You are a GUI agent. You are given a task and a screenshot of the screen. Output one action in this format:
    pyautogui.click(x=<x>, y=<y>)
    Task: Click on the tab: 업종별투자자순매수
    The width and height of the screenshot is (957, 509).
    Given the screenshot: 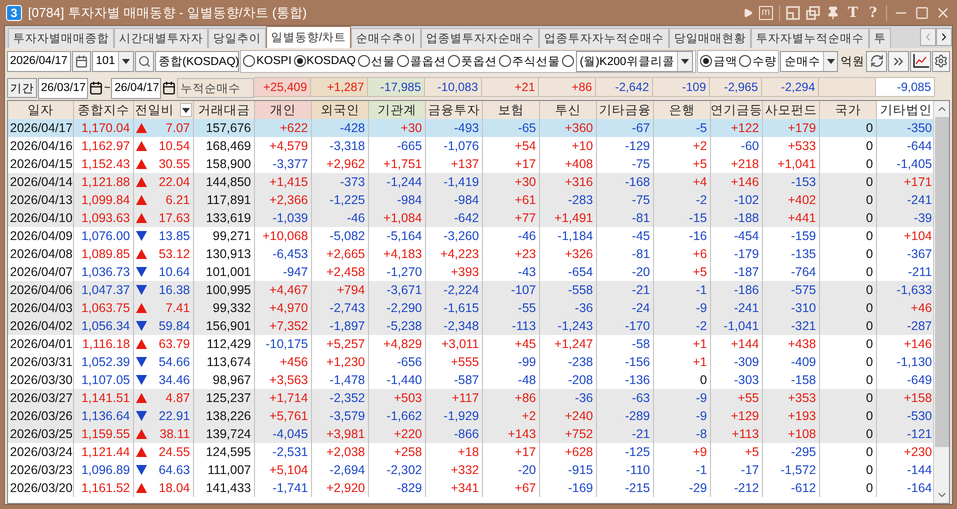 What is the action you would take?
    pyautogui.click(x=480, y=38)
    